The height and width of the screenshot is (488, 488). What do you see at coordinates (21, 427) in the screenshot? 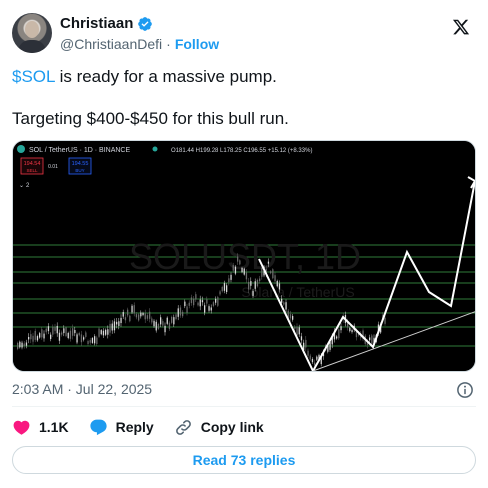
I see `heart-icon` at bounding box center [21, 427].